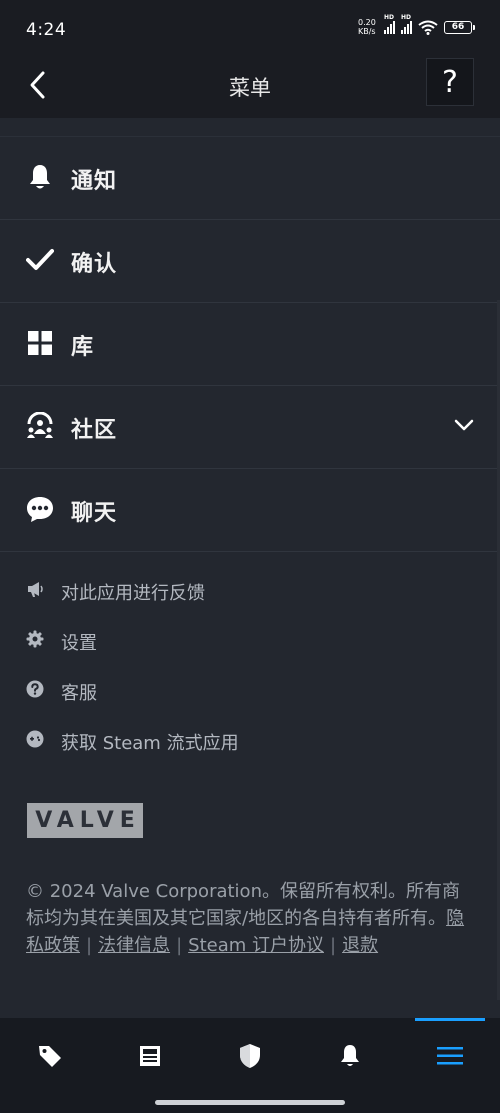  What do you see at coordinates (459, 27) in the screenshot?
I see `battery-icon: 66` at bounding box center [459, 27].